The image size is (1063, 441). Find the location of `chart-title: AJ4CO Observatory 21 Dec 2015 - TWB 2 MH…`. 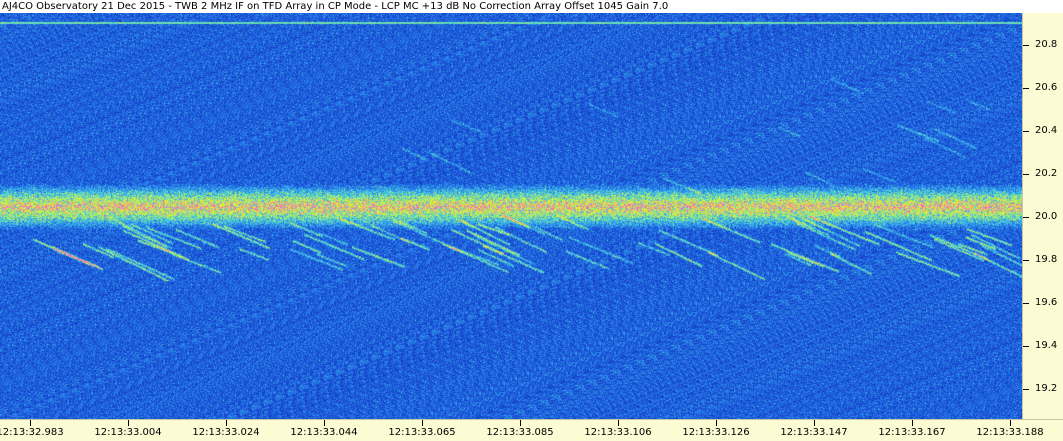

chart-title: AJ4CO Observatory 21 Dec 2015 - TWB 2 MH… is located at coordinates (511, 6).